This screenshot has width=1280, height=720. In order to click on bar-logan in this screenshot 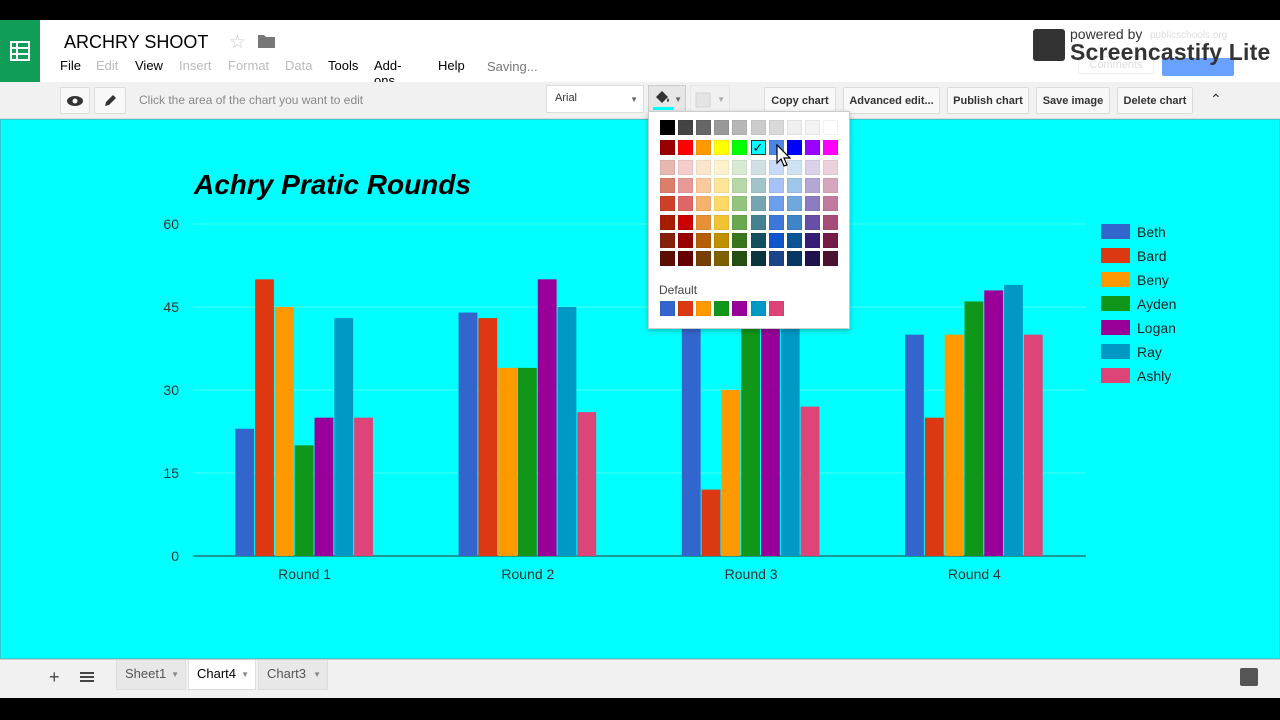, I will do `click(324, 486)`.